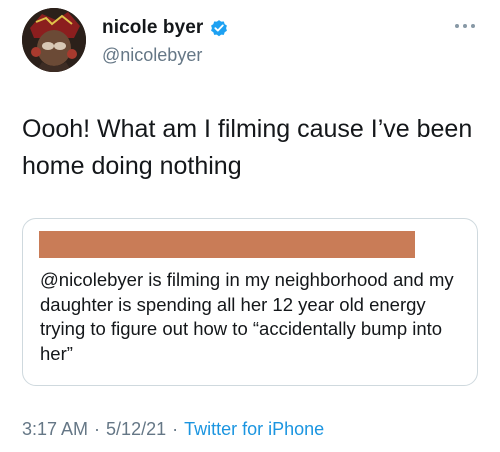 The height and width of the screenshot is (452, 500). What do you see at coordinates (465, 26) in the screenshot?
I see `more-options-icon` at bounding box center [465, 26].